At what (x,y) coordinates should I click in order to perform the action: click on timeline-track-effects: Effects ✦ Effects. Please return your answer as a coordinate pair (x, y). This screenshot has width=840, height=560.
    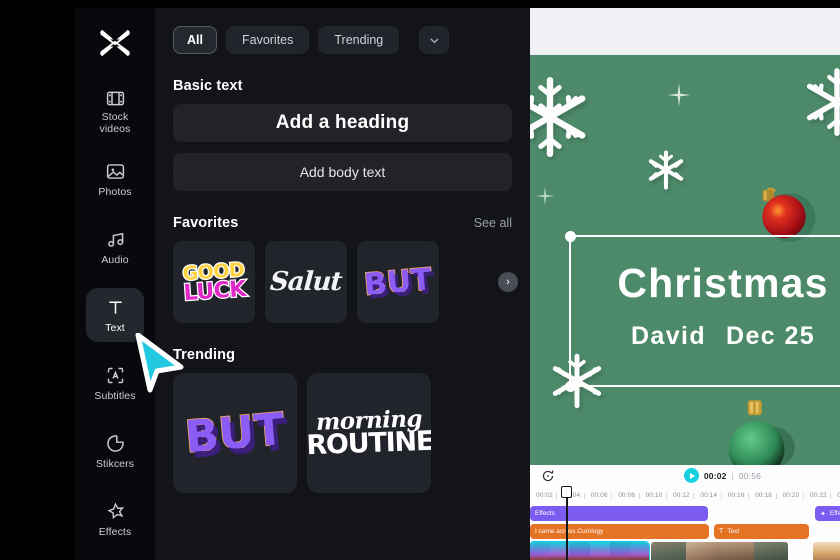
    Looking at the image, I should click on (685, 513).